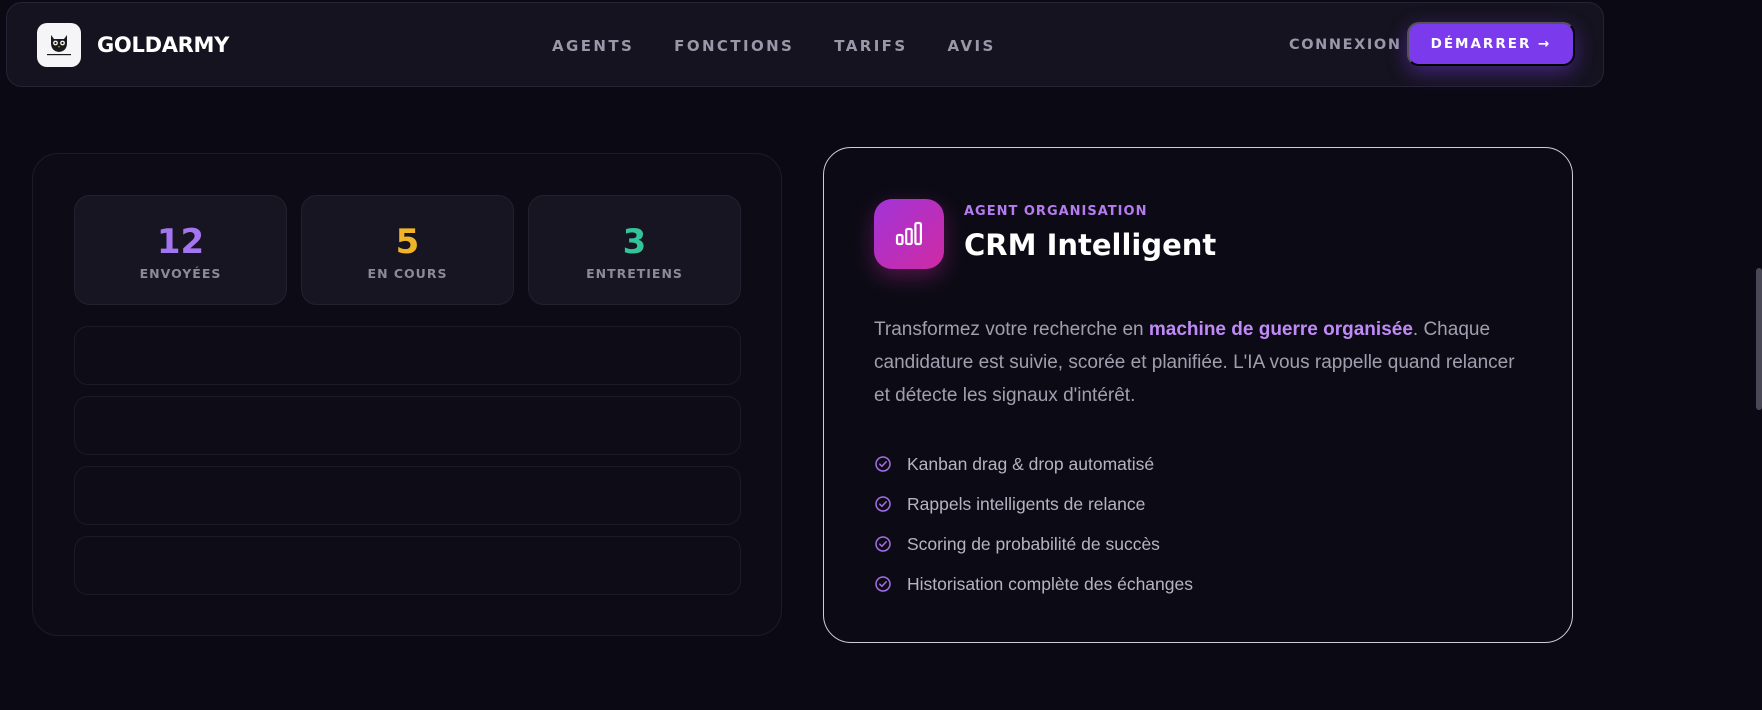 The width and height of the screenshot is (1762, 710). What do you see at coordinates (1345, 45) in the screenshot?
I see `login-link: CONNEXION` at bounding box center [1345, 45].